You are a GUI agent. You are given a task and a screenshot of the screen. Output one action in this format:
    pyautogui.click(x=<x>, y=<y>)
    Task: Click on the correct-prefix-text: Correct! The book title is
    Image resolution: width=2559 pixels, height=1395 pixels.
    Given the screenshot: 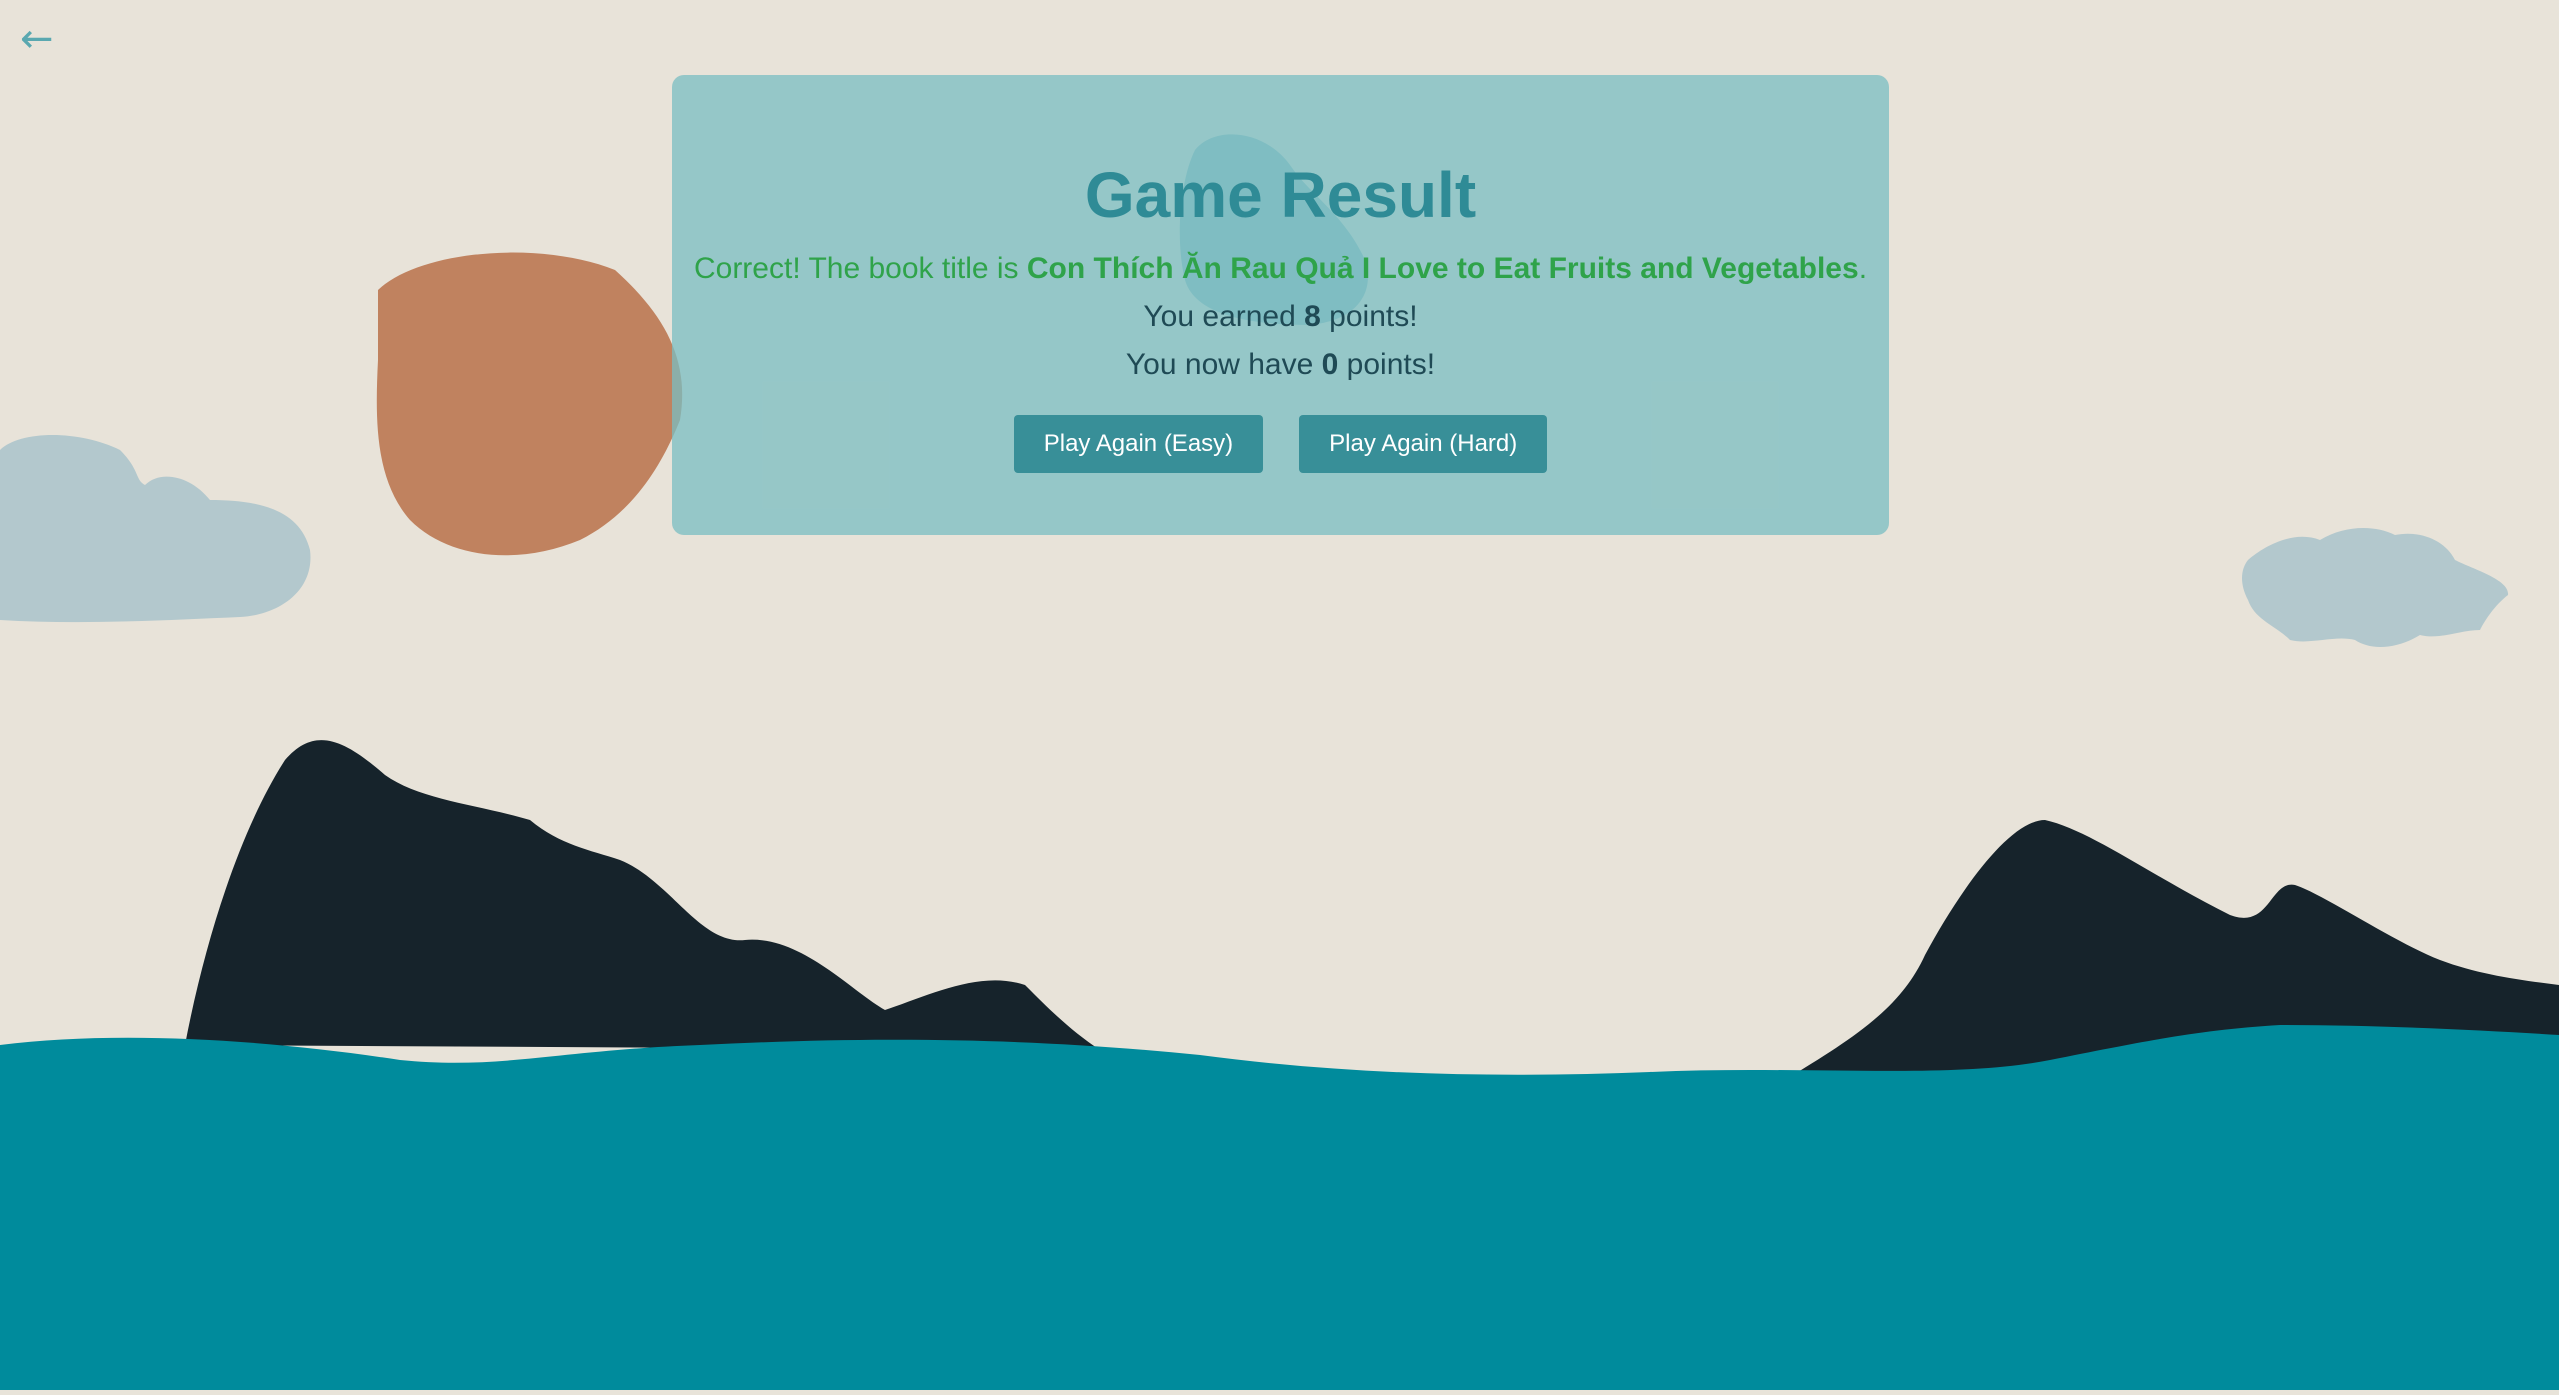 What is the action you would take?
    pyautogui.click(x=860, y=268)
    